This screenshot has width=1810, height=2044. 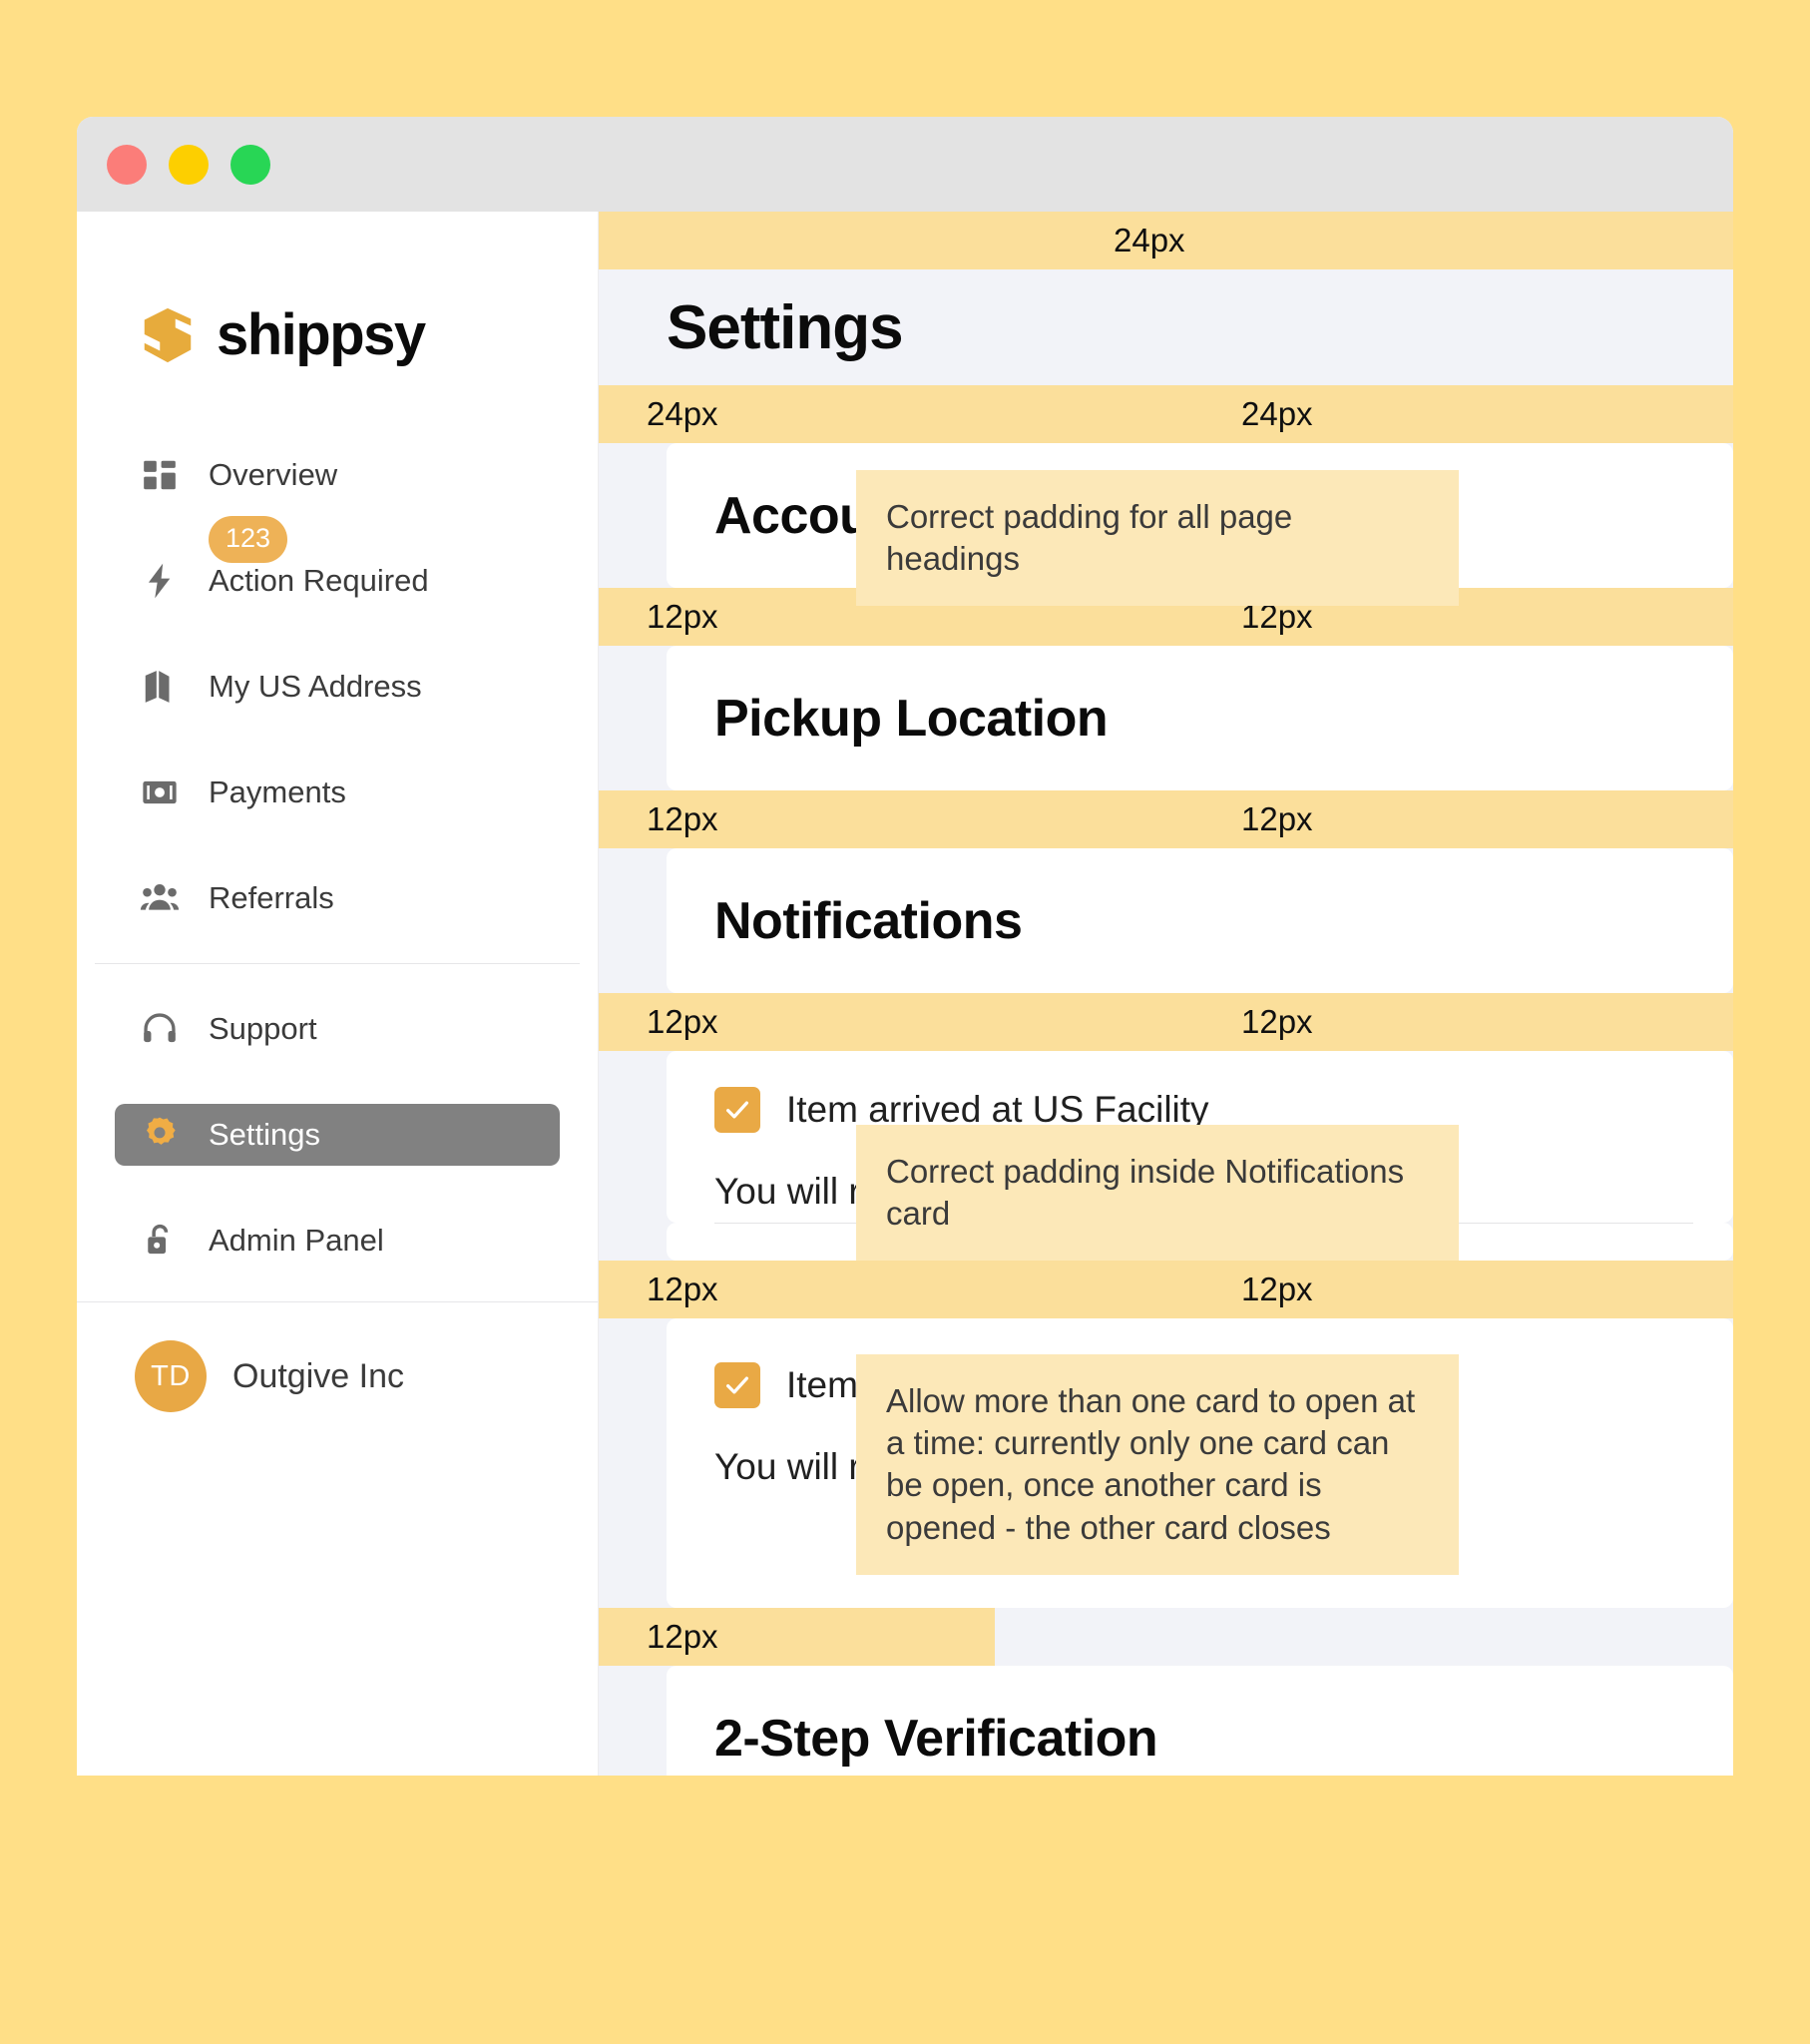 What do you see at coordinates (127, 164) in the screenshot?
I see `close-window-button` at bounding box center [127, 164].